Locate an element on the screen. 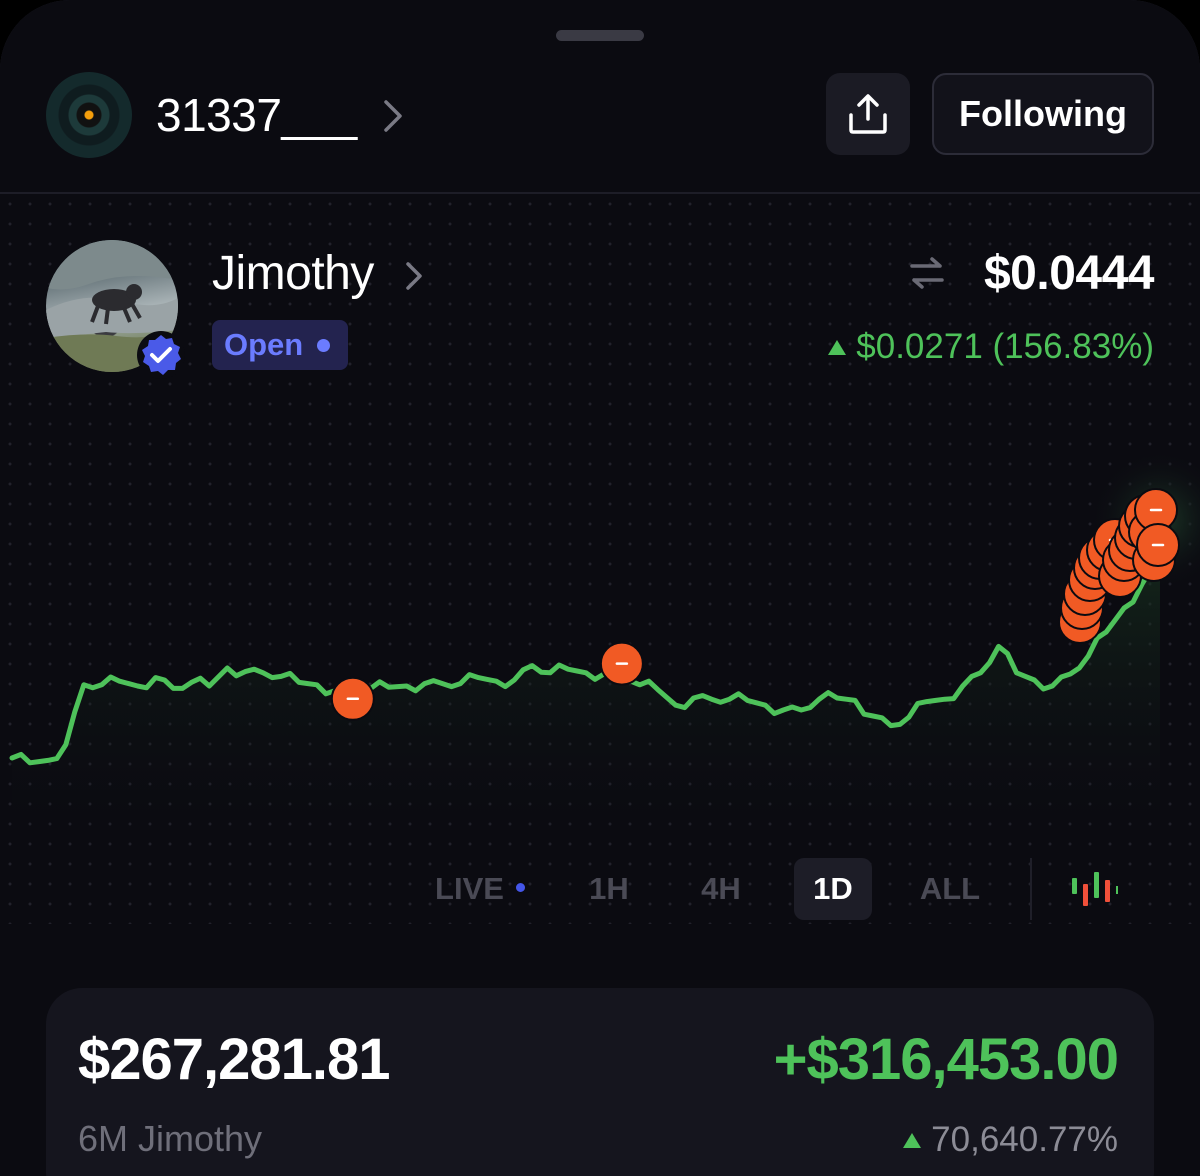  wallet-avatar is located at coordinates (89, 115).